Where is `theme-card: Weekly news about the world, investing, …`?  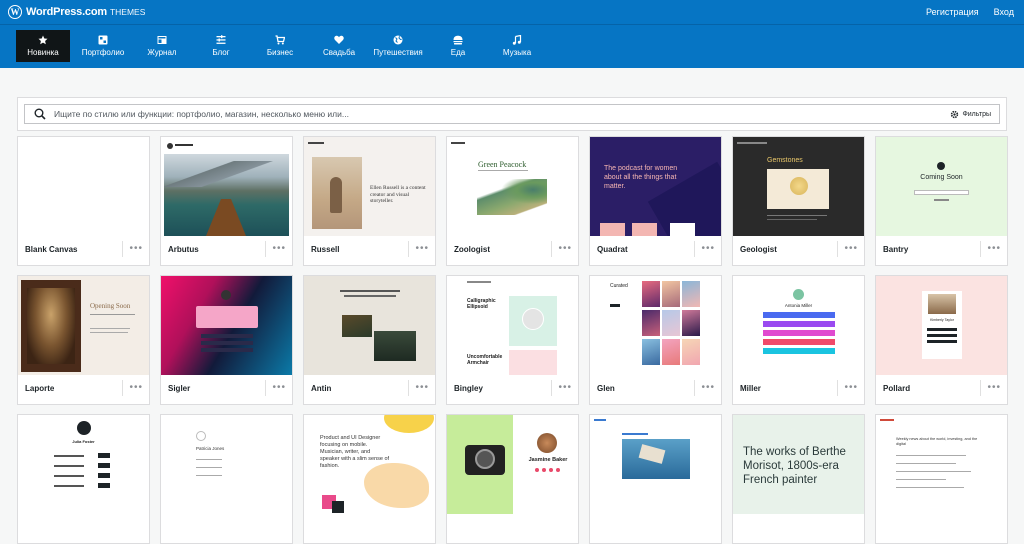
theme-card: Weekly news about the world, investing, … is located at coordinates (941, 479).